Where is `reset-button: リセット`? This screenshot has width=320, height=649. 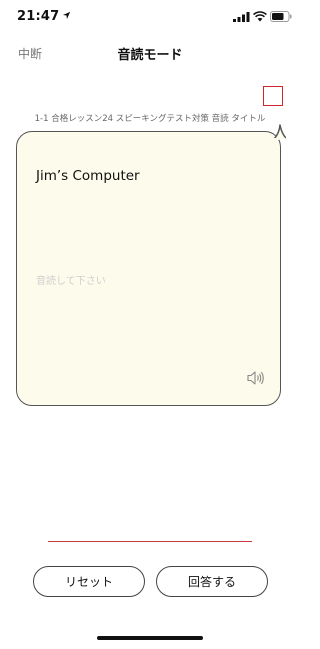
reset-button: リセット is located at coordinates (89, 581).